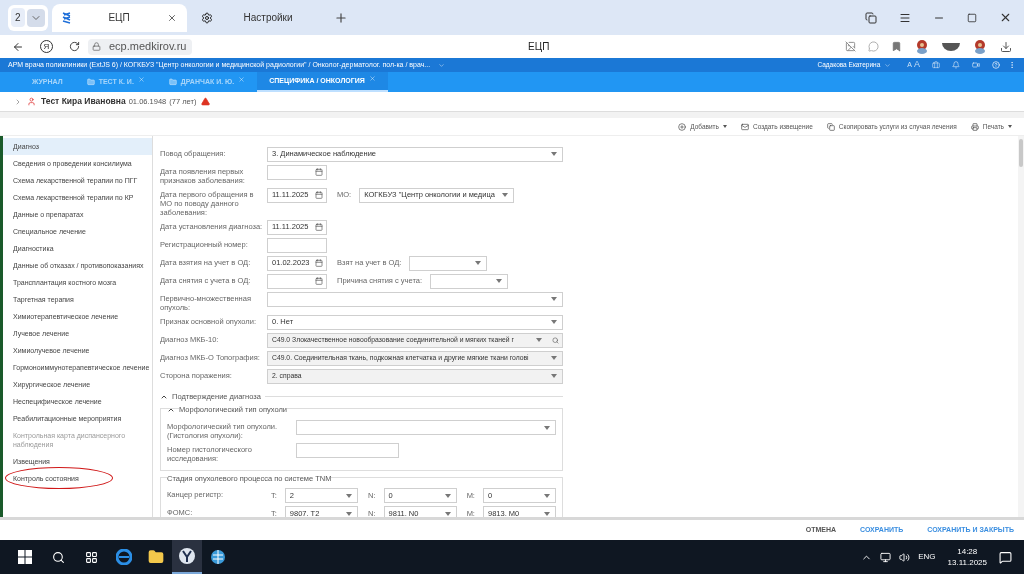  Describe the element at coordinates (91, 557) in the screenshot. I see `task-view-icon` at that location.